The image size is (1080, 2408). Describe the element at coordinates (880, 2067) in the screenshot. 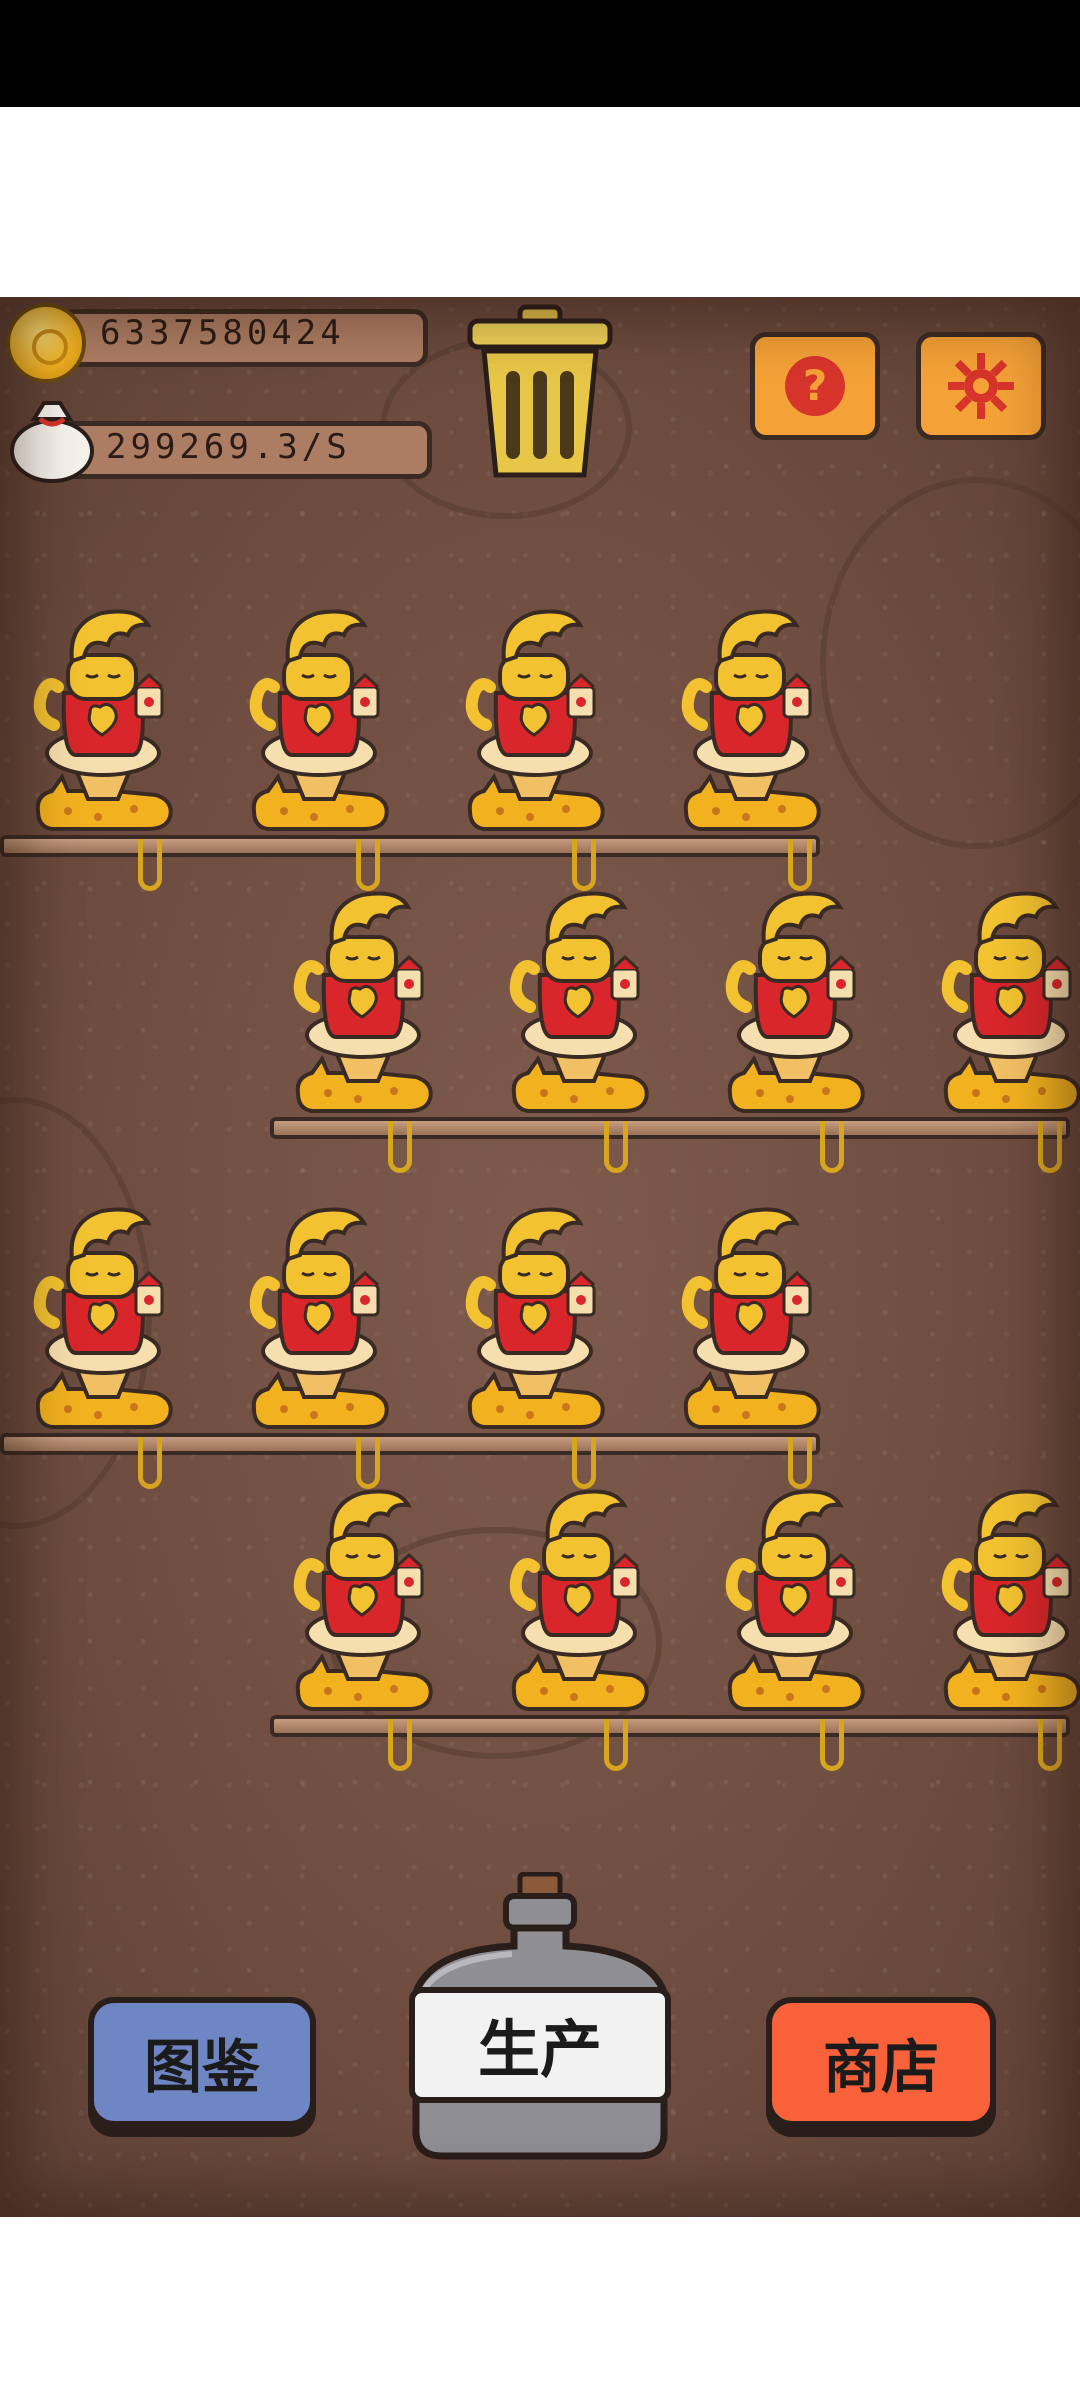

I see `shop-button-label: 商店` at that location.